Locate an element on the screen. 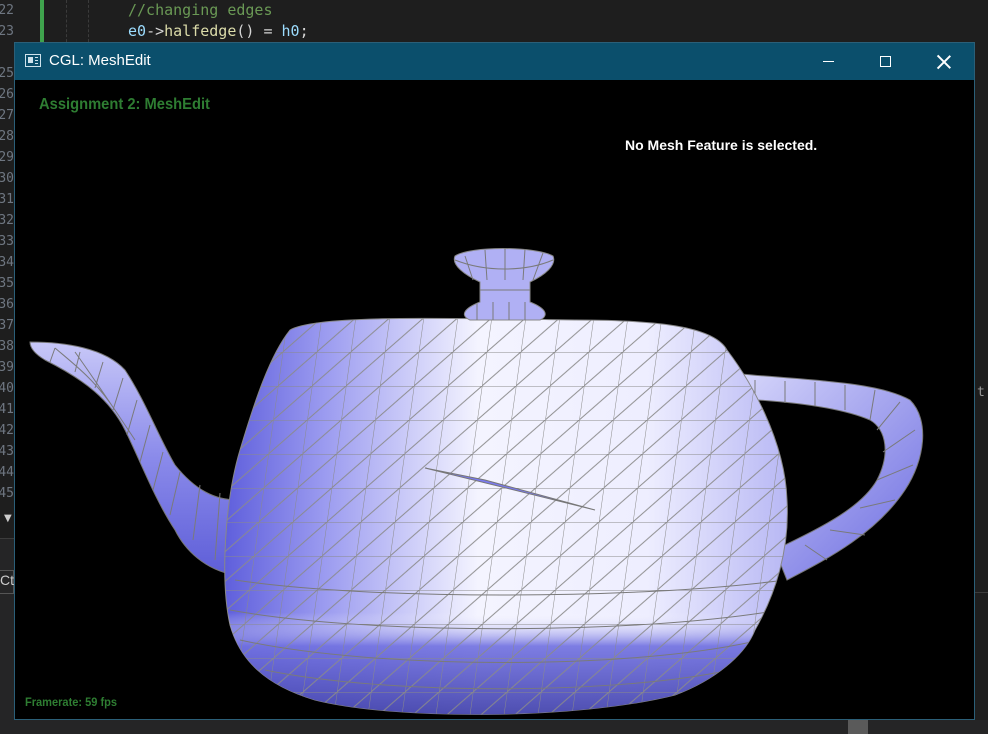  line-number: 22 is located at coordinates (7, 10).